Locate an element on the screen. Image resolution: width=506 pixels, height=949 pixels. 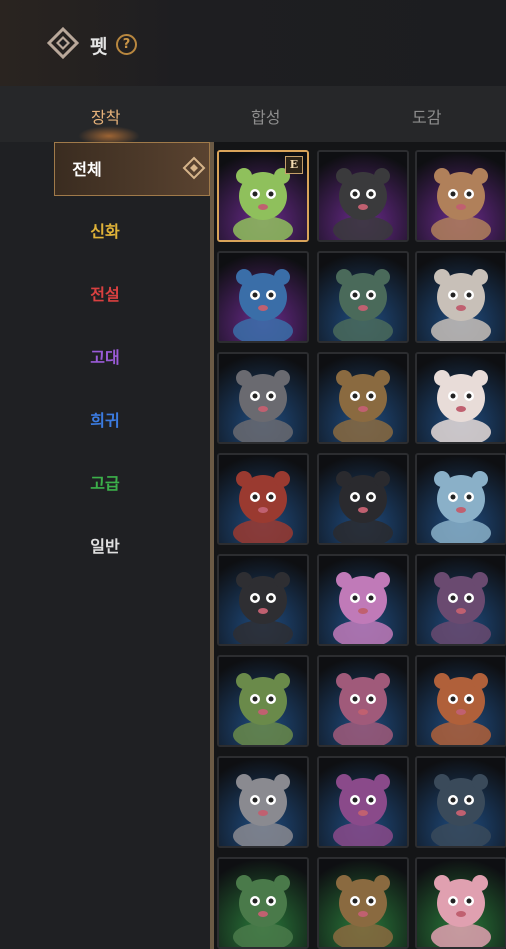
category-label: 신화 is located at coordinates (105, 231).